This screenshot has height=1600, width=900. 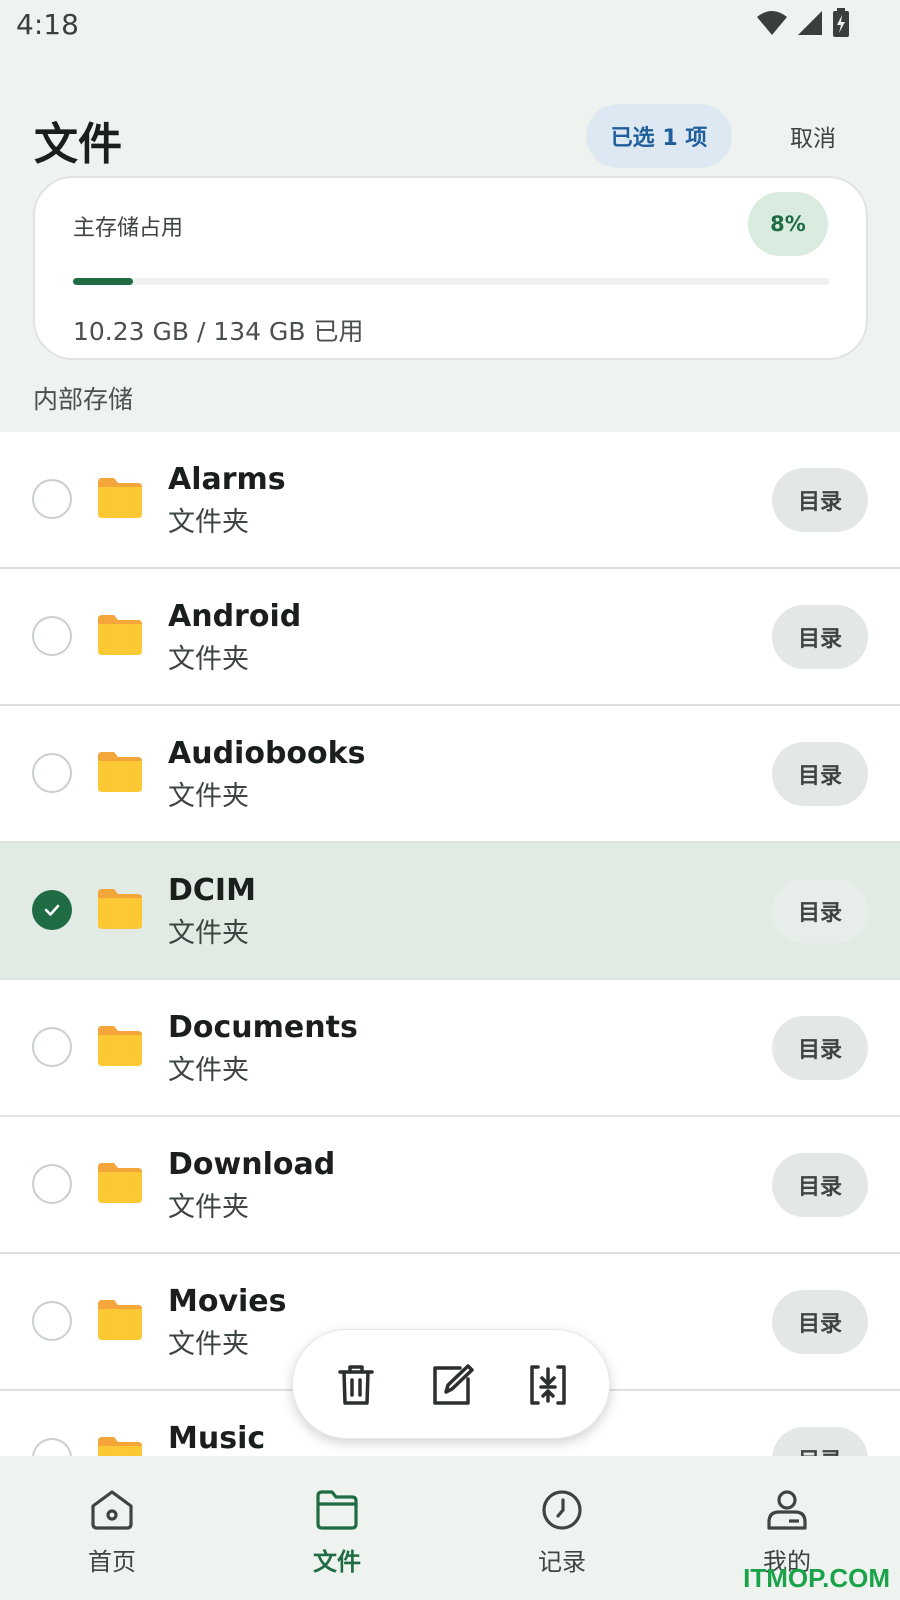 I want to click on cellular-signal-icon, so click(x=810, y=23).